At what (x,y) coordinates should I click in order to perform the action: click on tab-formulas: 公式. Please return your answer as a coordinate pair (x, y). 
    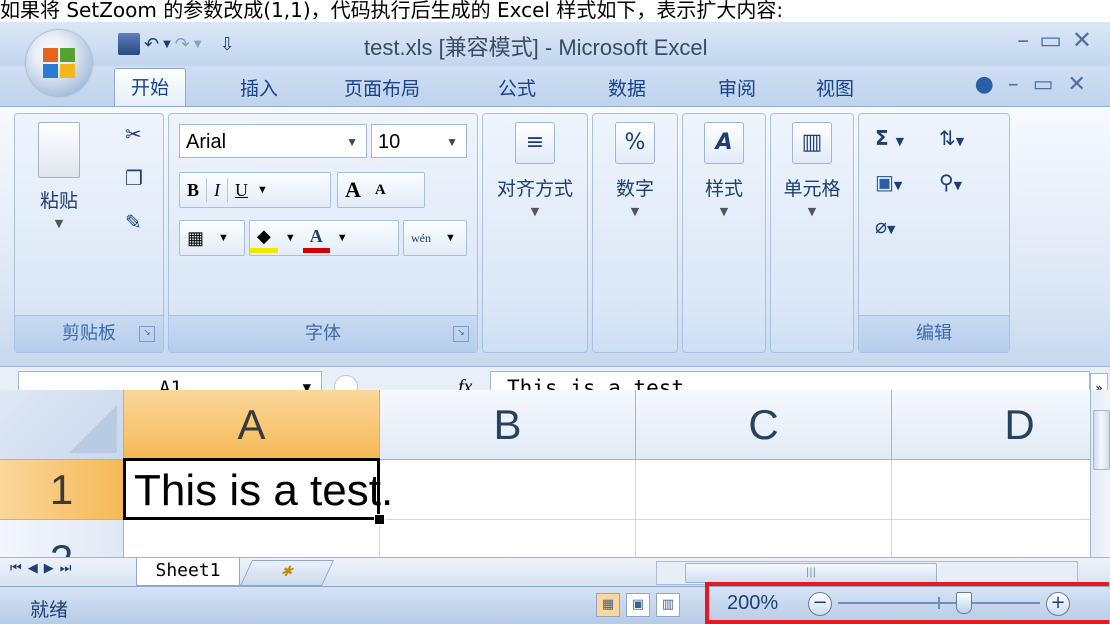
    Looking at the image, I should click on (517, 87).